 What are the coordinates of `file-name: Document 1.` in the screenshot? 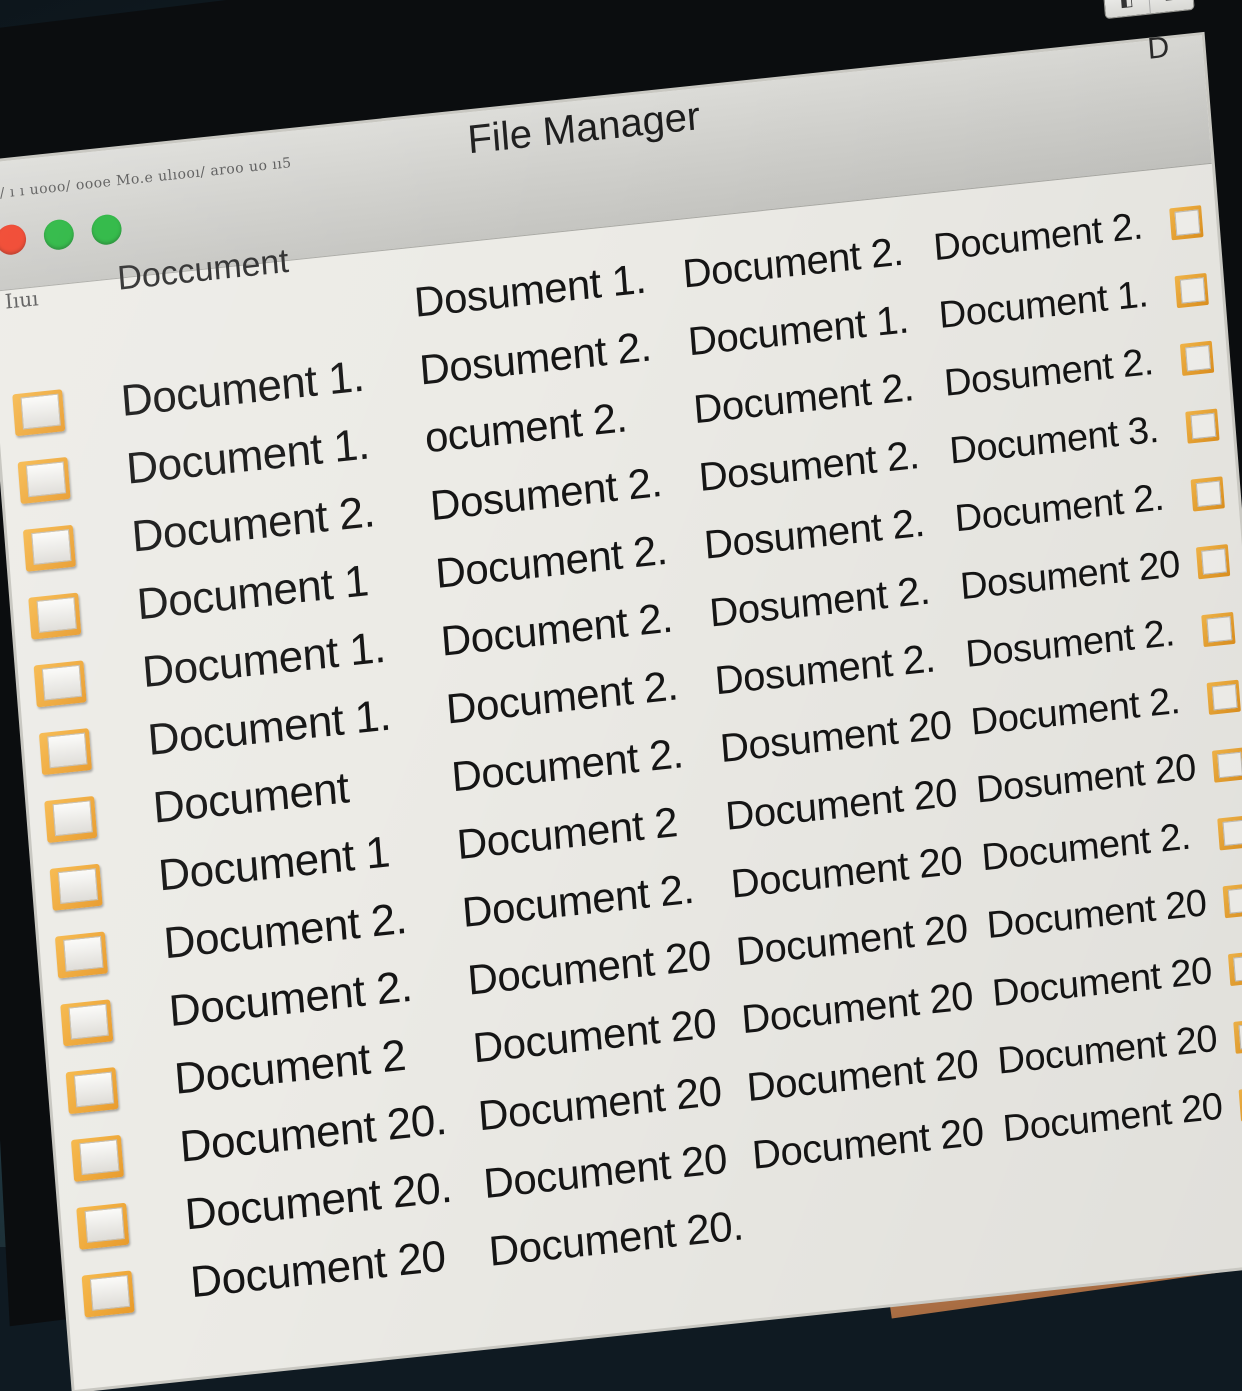 It's located at (1048, 305).